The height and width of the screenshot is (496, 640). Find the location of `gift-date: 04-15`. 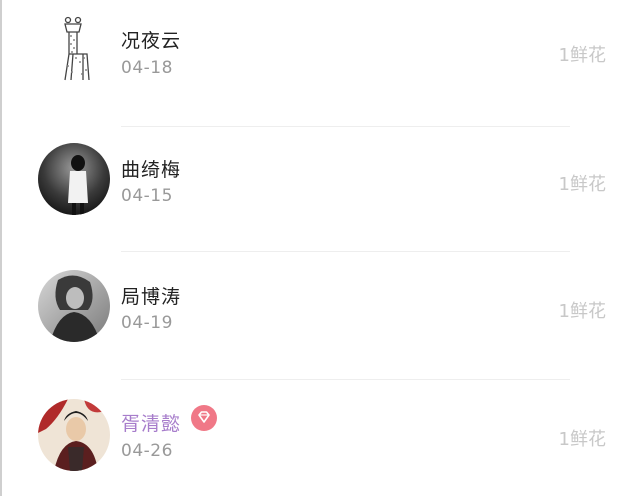

gift-date: 04-15 is located at coordinates (147, 196).